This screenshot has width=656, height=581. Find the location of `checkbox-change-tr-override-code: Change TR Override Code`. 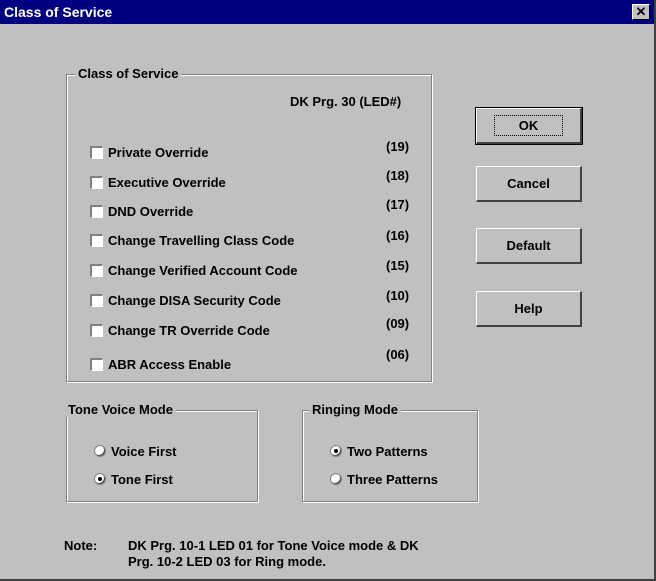

checkbox-change-tr-override-code: Change TR Override Code is located at coordinates (180, 330).